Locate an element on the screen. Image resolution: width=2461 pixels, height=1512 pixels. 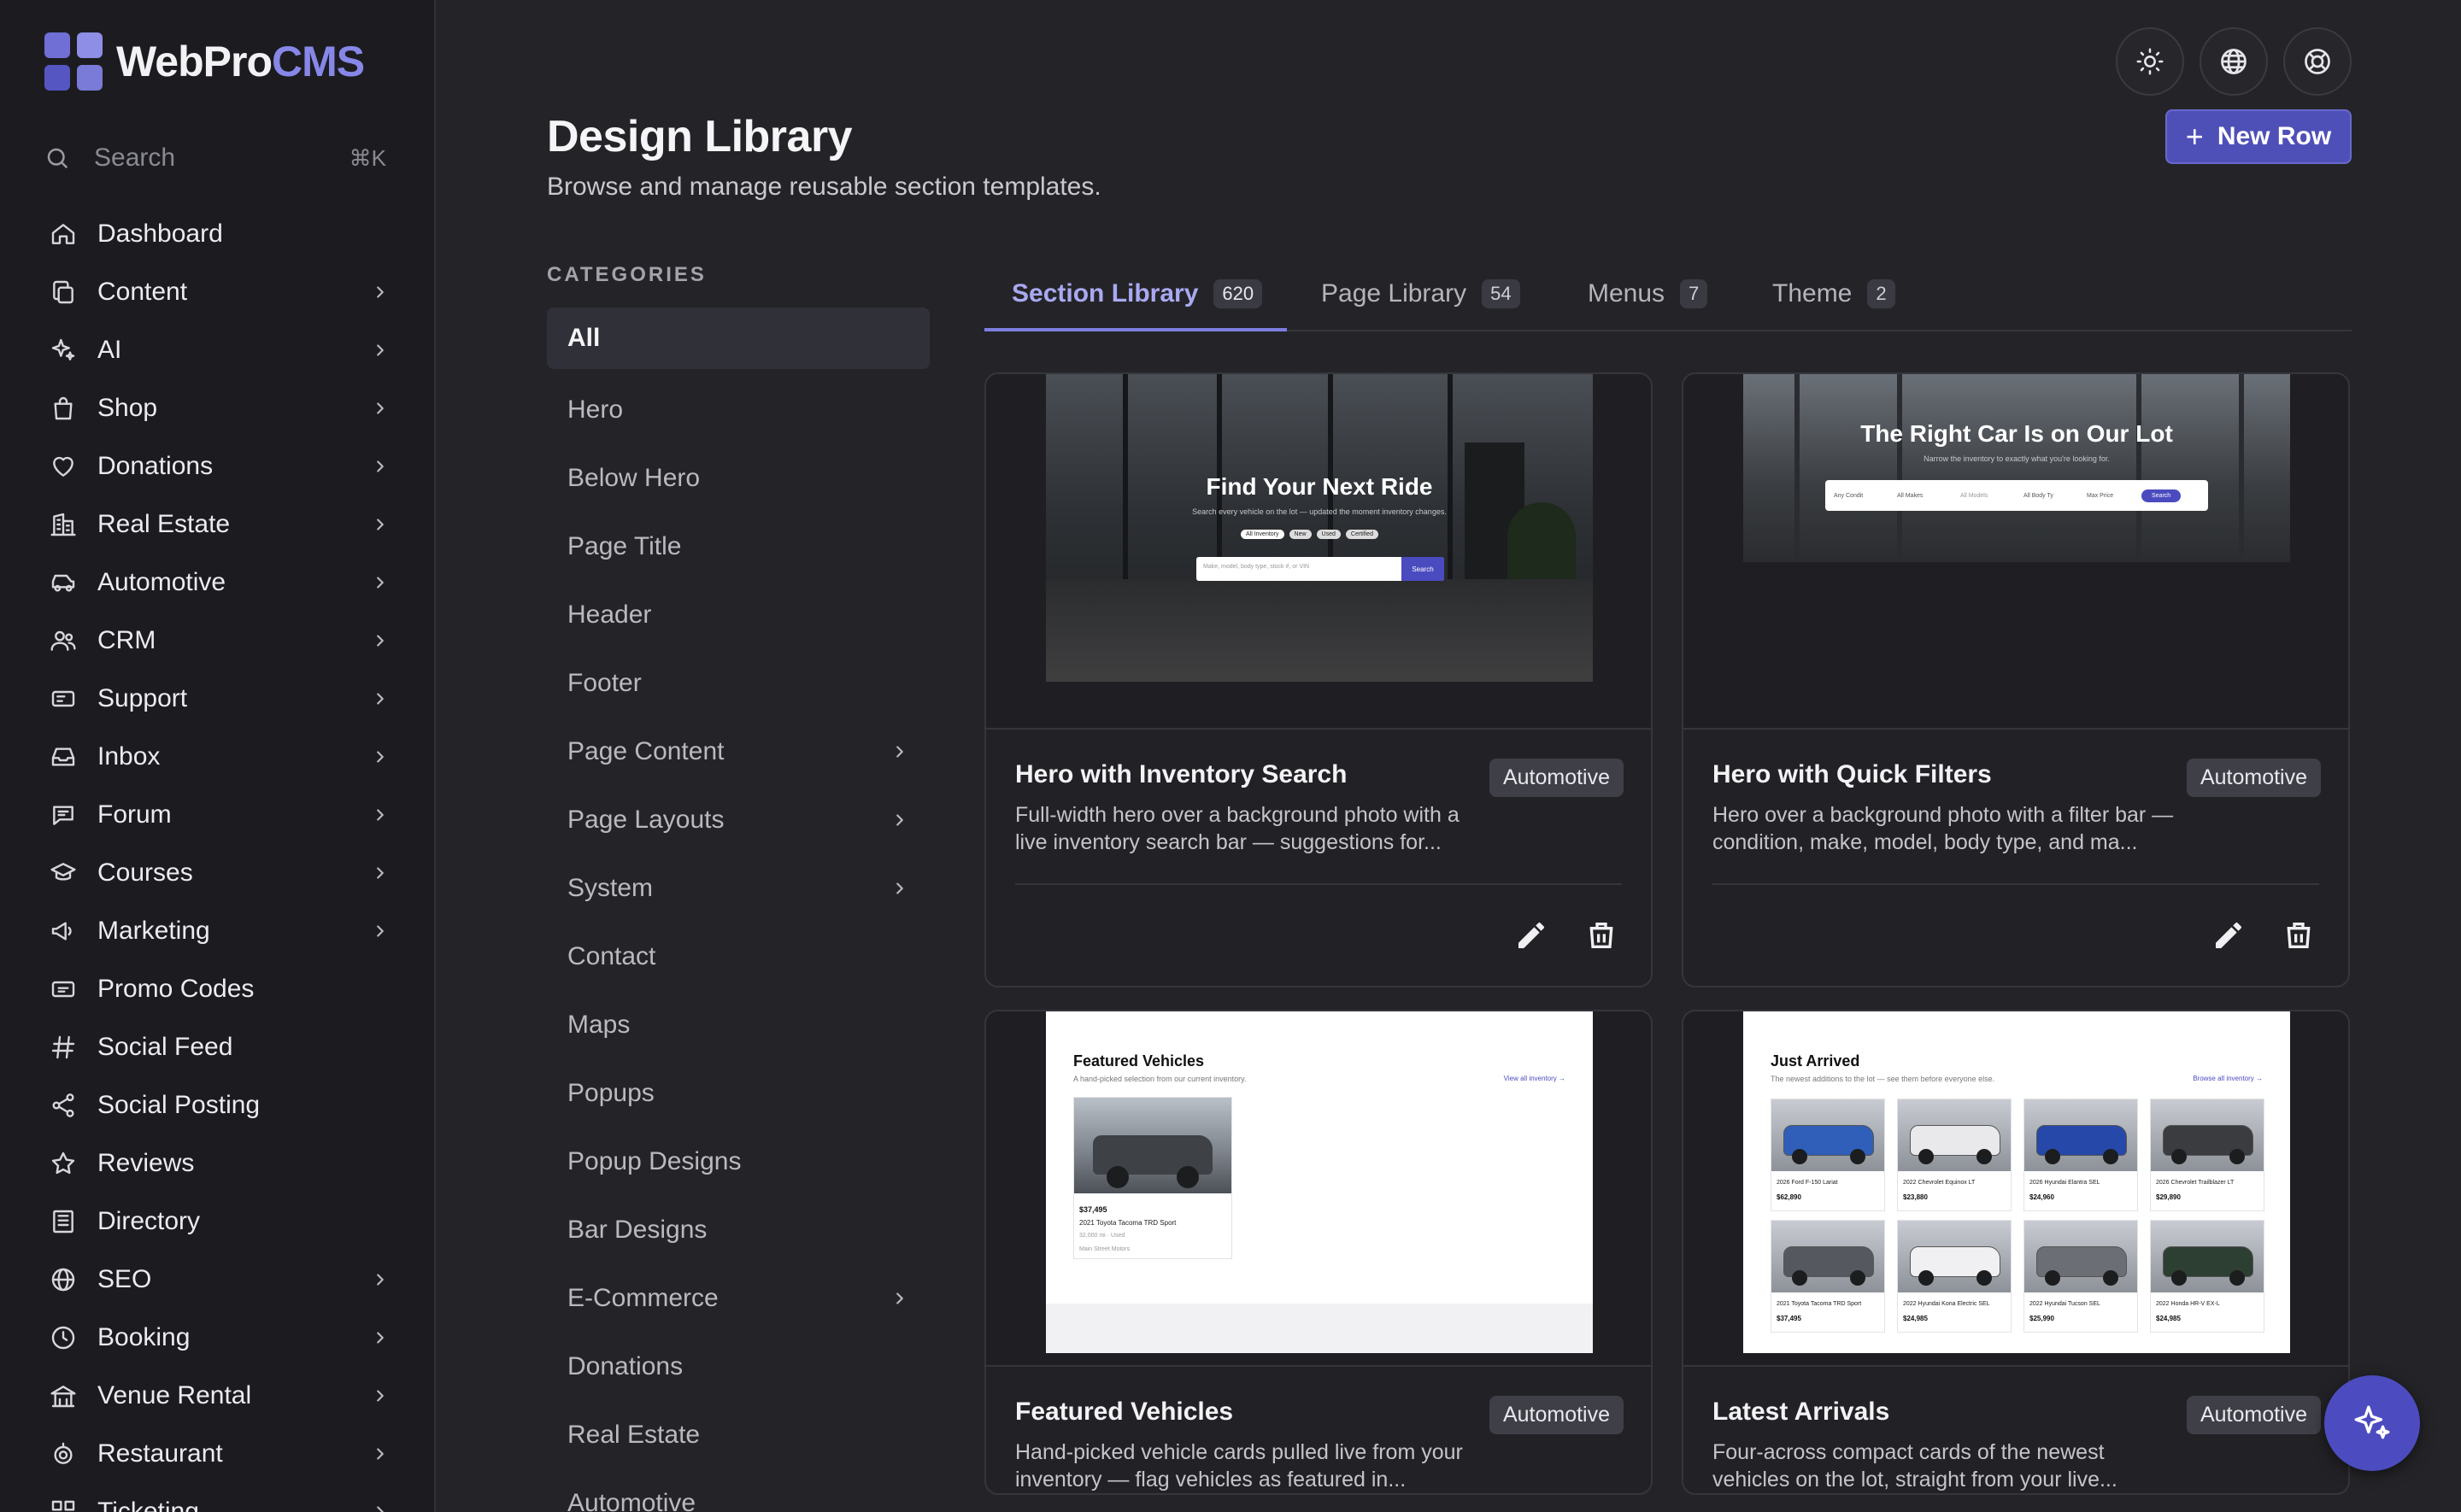
sidebar-item-courses: Courses is located at coordinates (218, 873).